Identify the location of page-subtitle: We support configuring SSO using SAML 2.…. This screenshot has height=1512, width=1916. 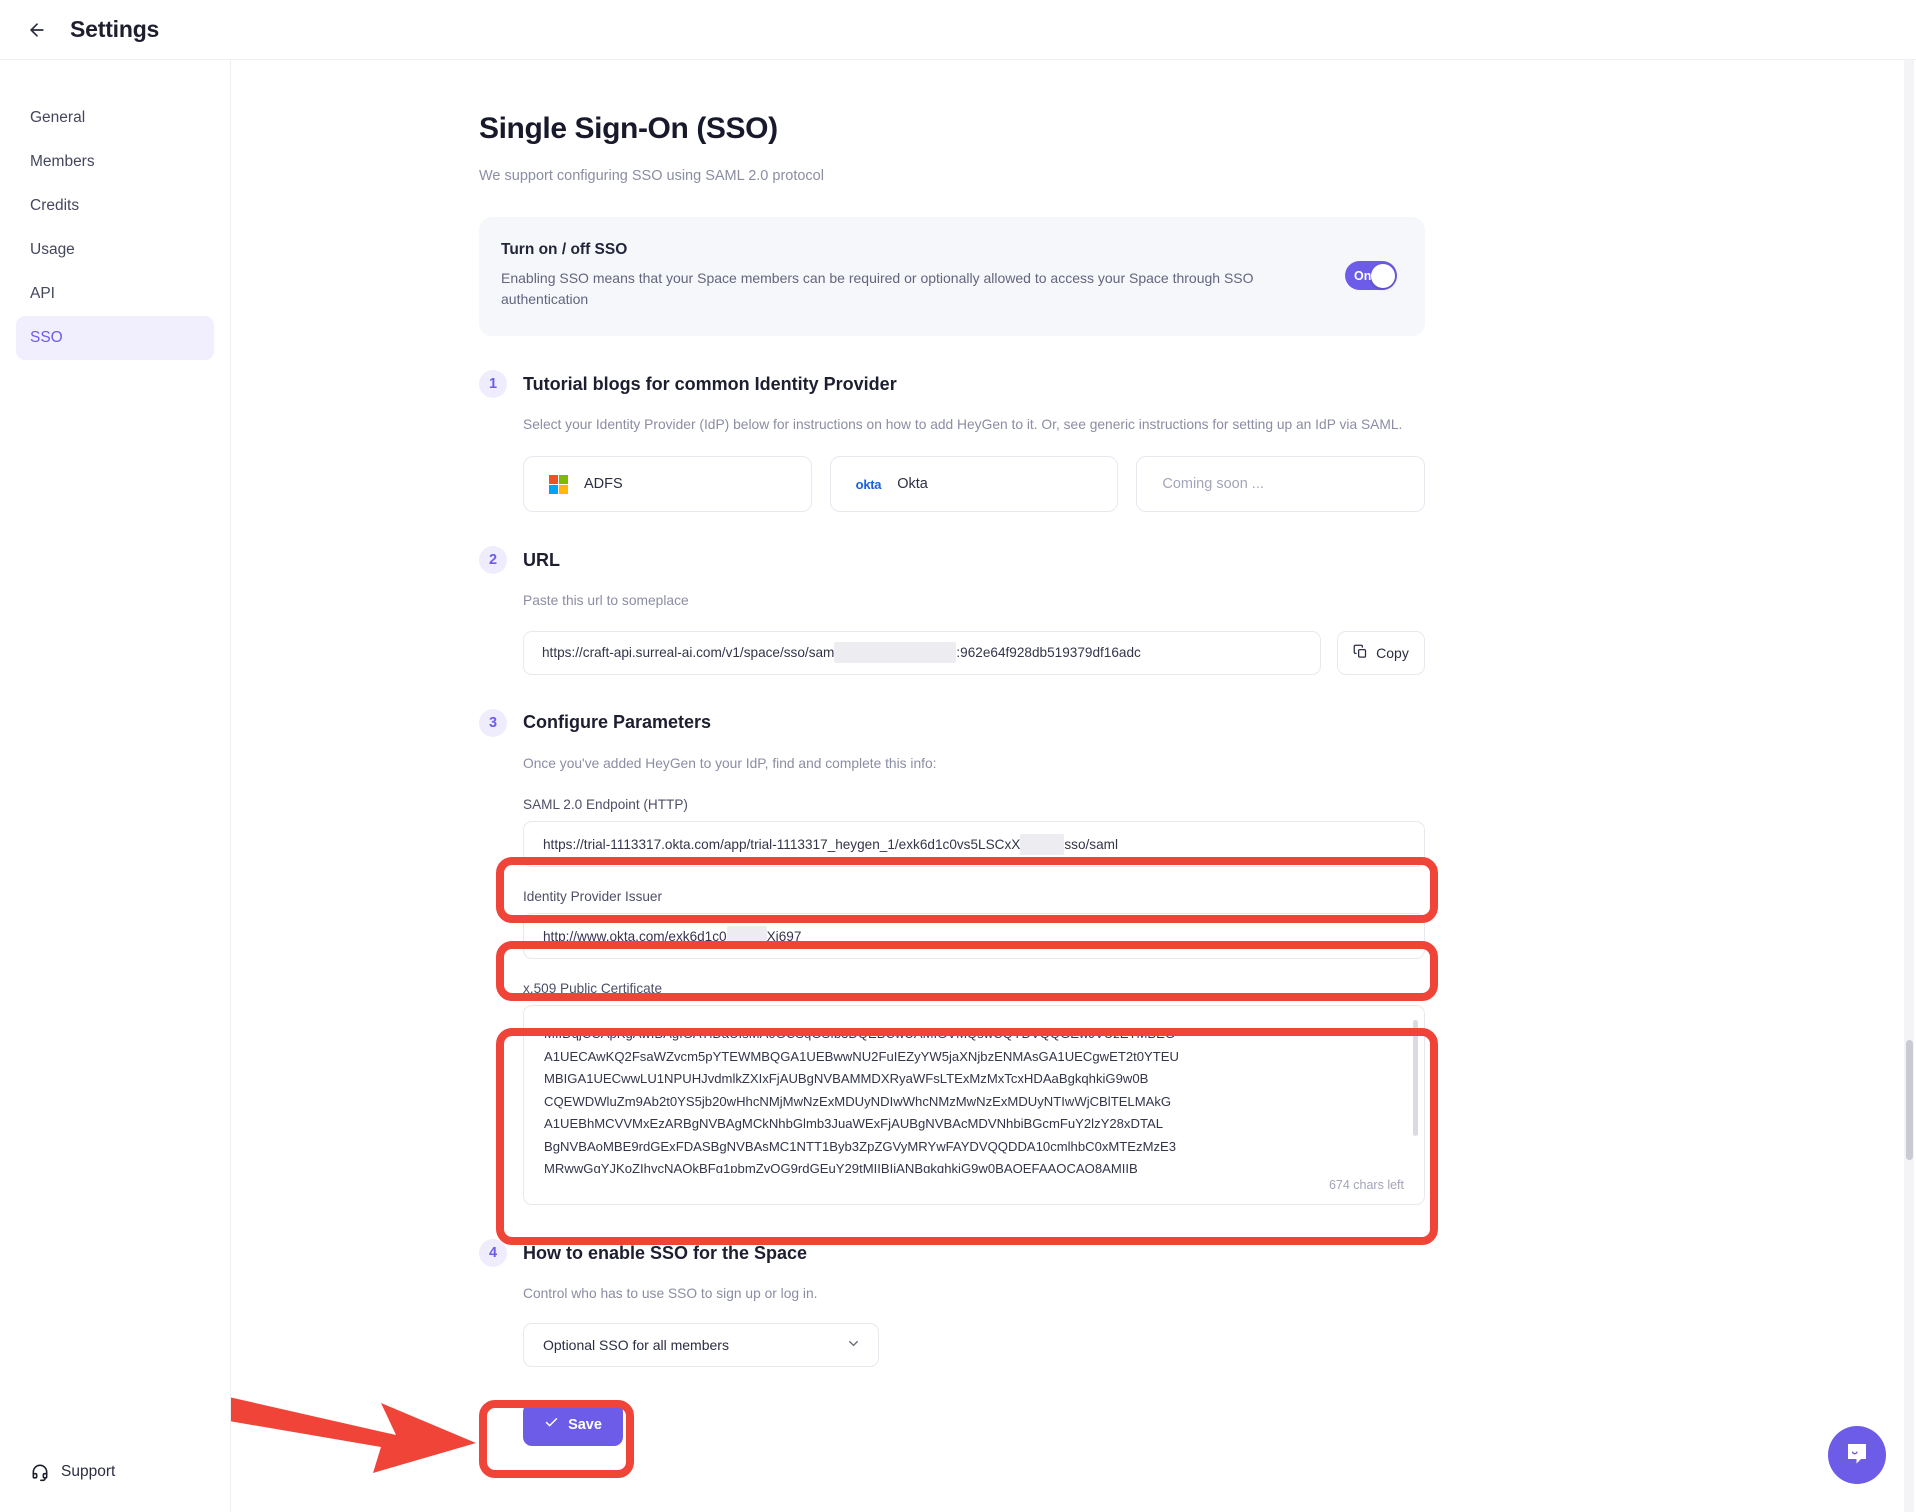
(651, 176).